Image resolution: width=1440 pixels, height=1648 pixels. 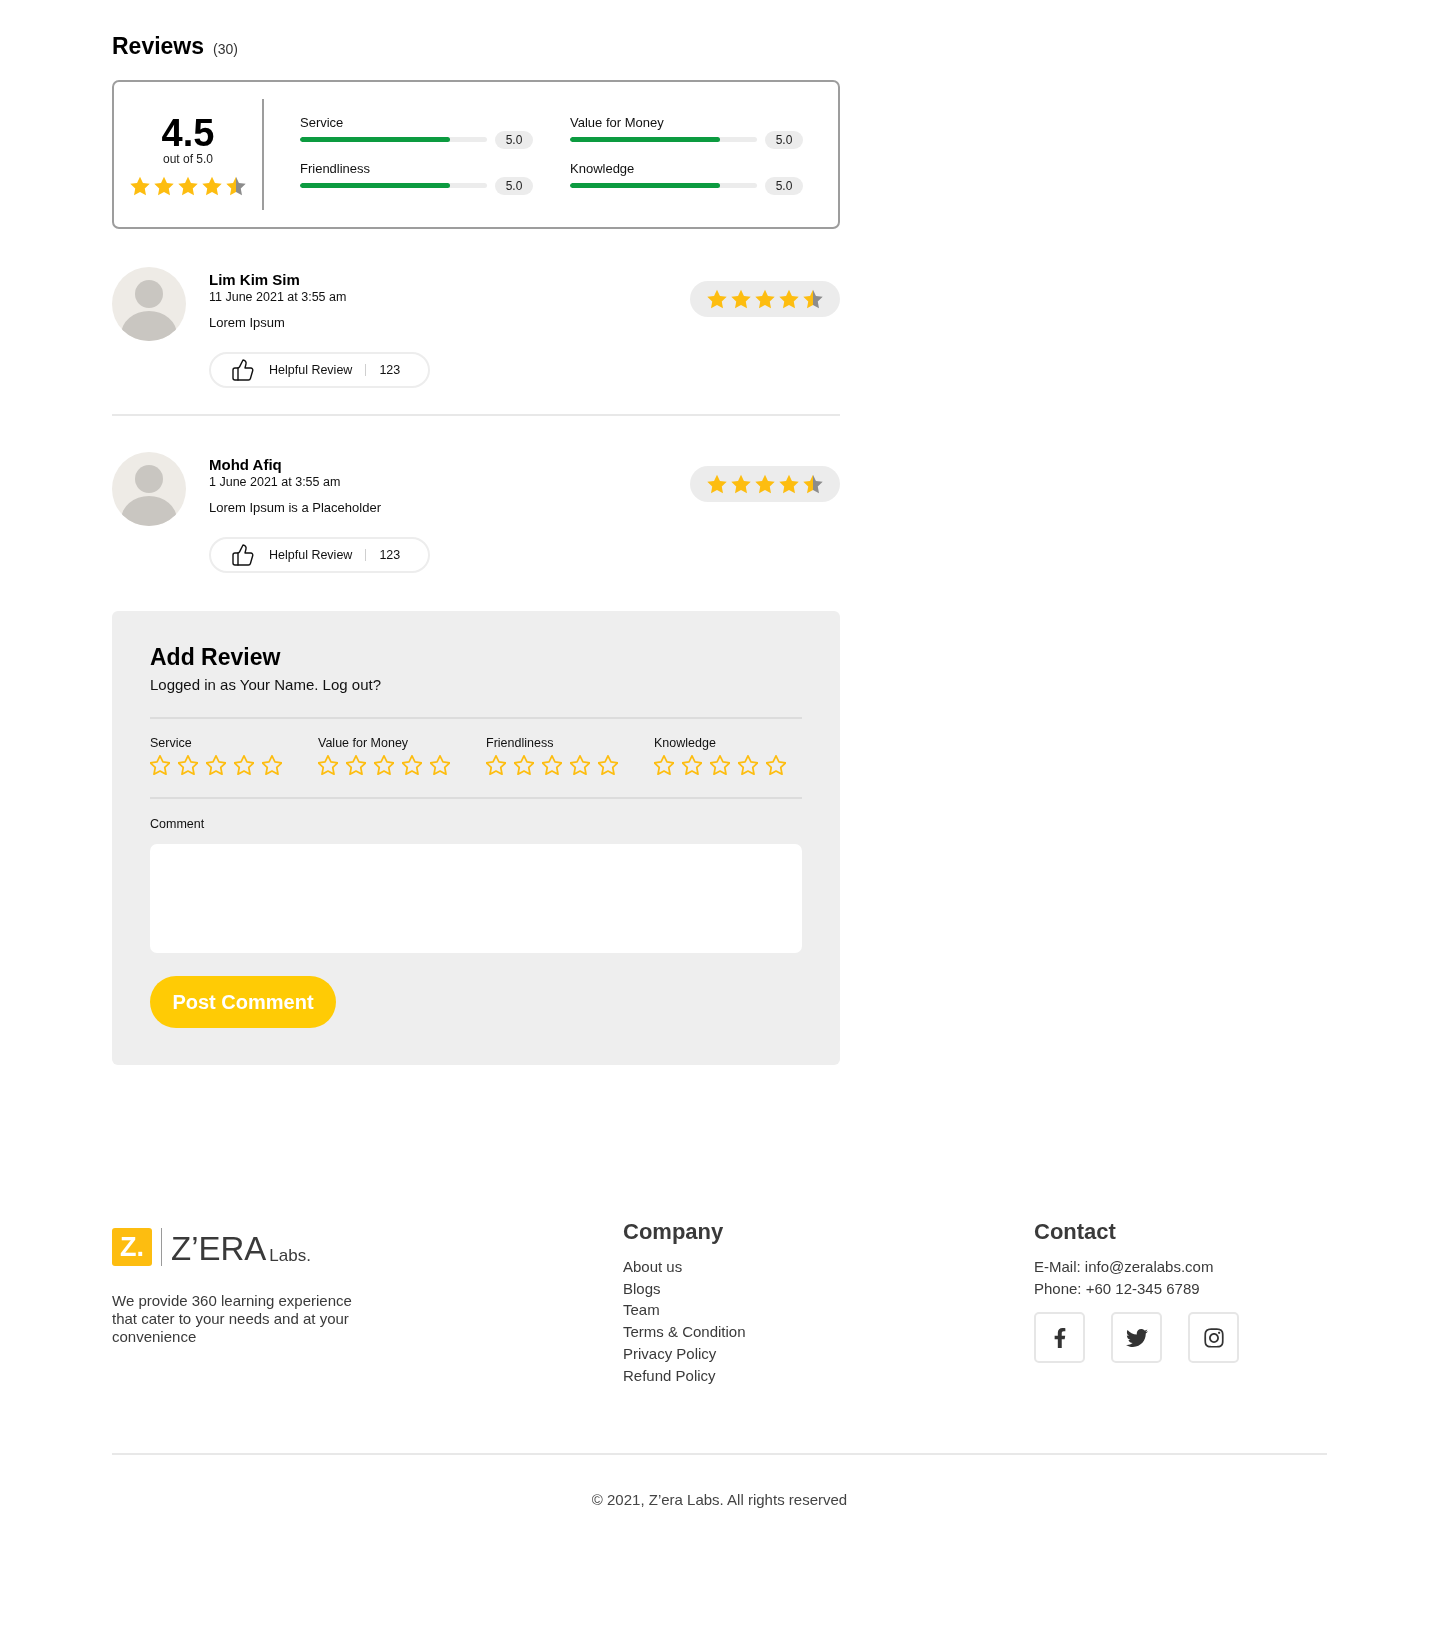 I want to click on review-date: 1 June 2021 at 3:55 am, so click(x=275, y=482).